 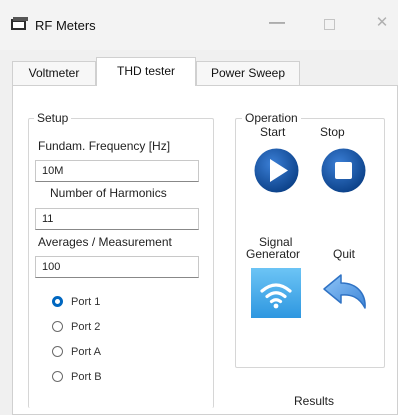 I want to click on title-bar: RF Meters — ✕, so click(x=199, y=25).